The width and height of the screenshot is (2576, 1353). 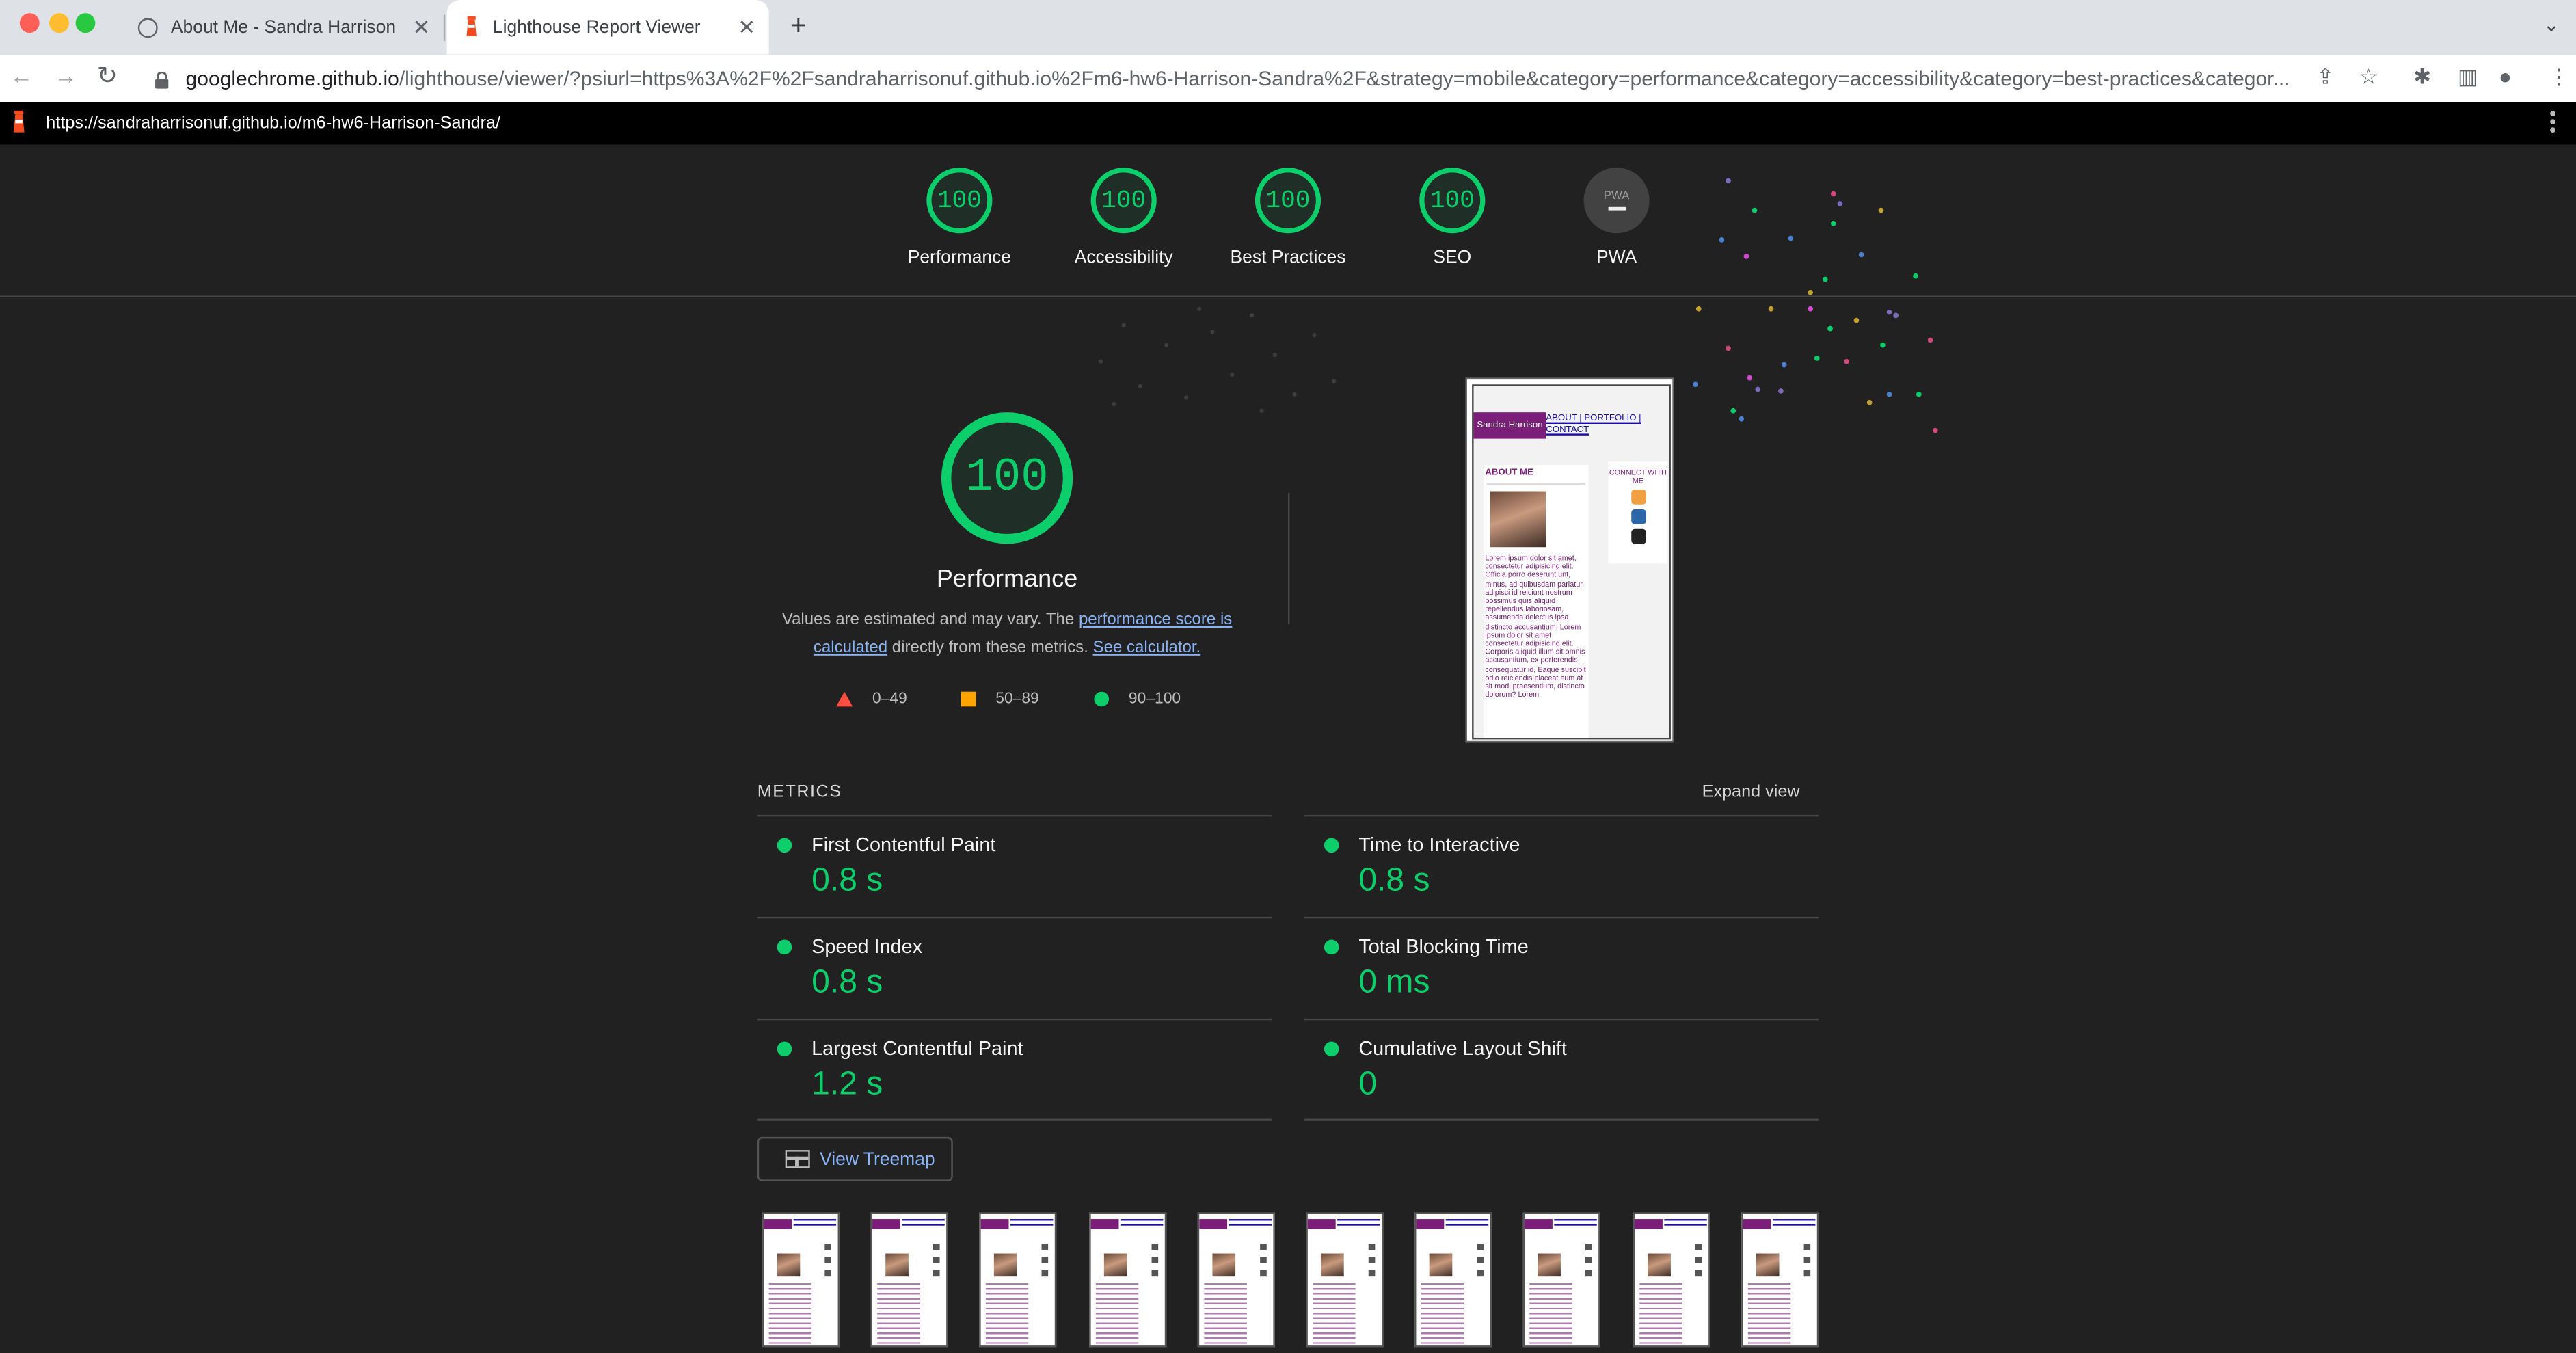 What do you see at coordinates (930, 620) in the screenshot?
I see `desc-text: Values are estimated and may vary. The` at bounding box center [930, 620].